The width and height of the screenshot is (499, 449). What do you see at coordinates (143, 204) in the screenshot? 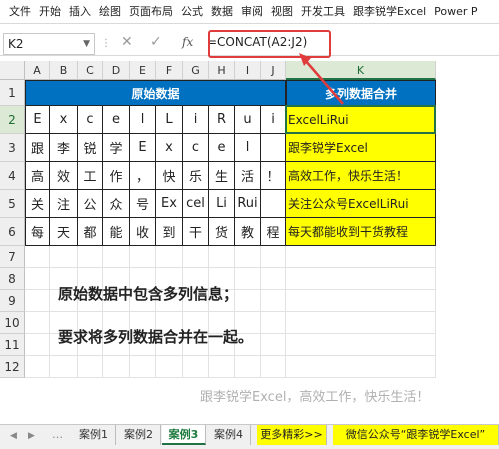
I see `data-cell: 号` at bounding box center [143, 204].